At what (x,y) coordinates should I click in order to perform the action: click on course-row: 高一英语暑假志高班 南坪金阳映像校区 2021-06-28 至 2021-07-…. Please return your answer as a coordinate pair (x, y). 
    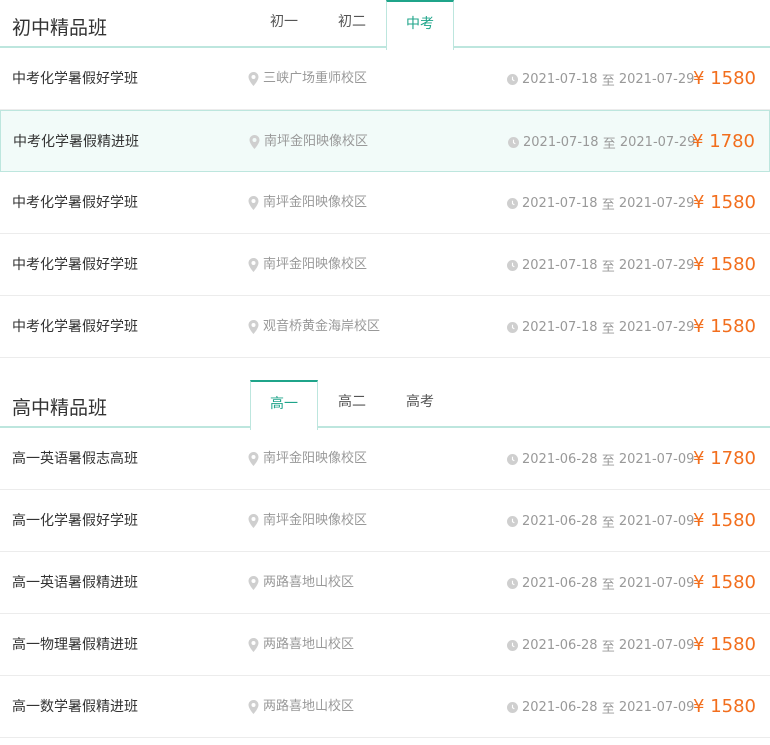
    Looking at the image, I should click on (385, 459).